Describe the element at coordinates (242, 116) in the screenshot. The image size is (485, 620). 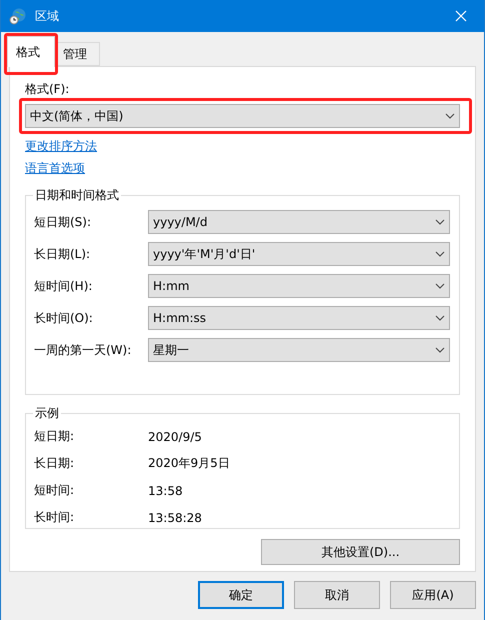
I see `dropdown: 中文(简体，中国)` at that location.